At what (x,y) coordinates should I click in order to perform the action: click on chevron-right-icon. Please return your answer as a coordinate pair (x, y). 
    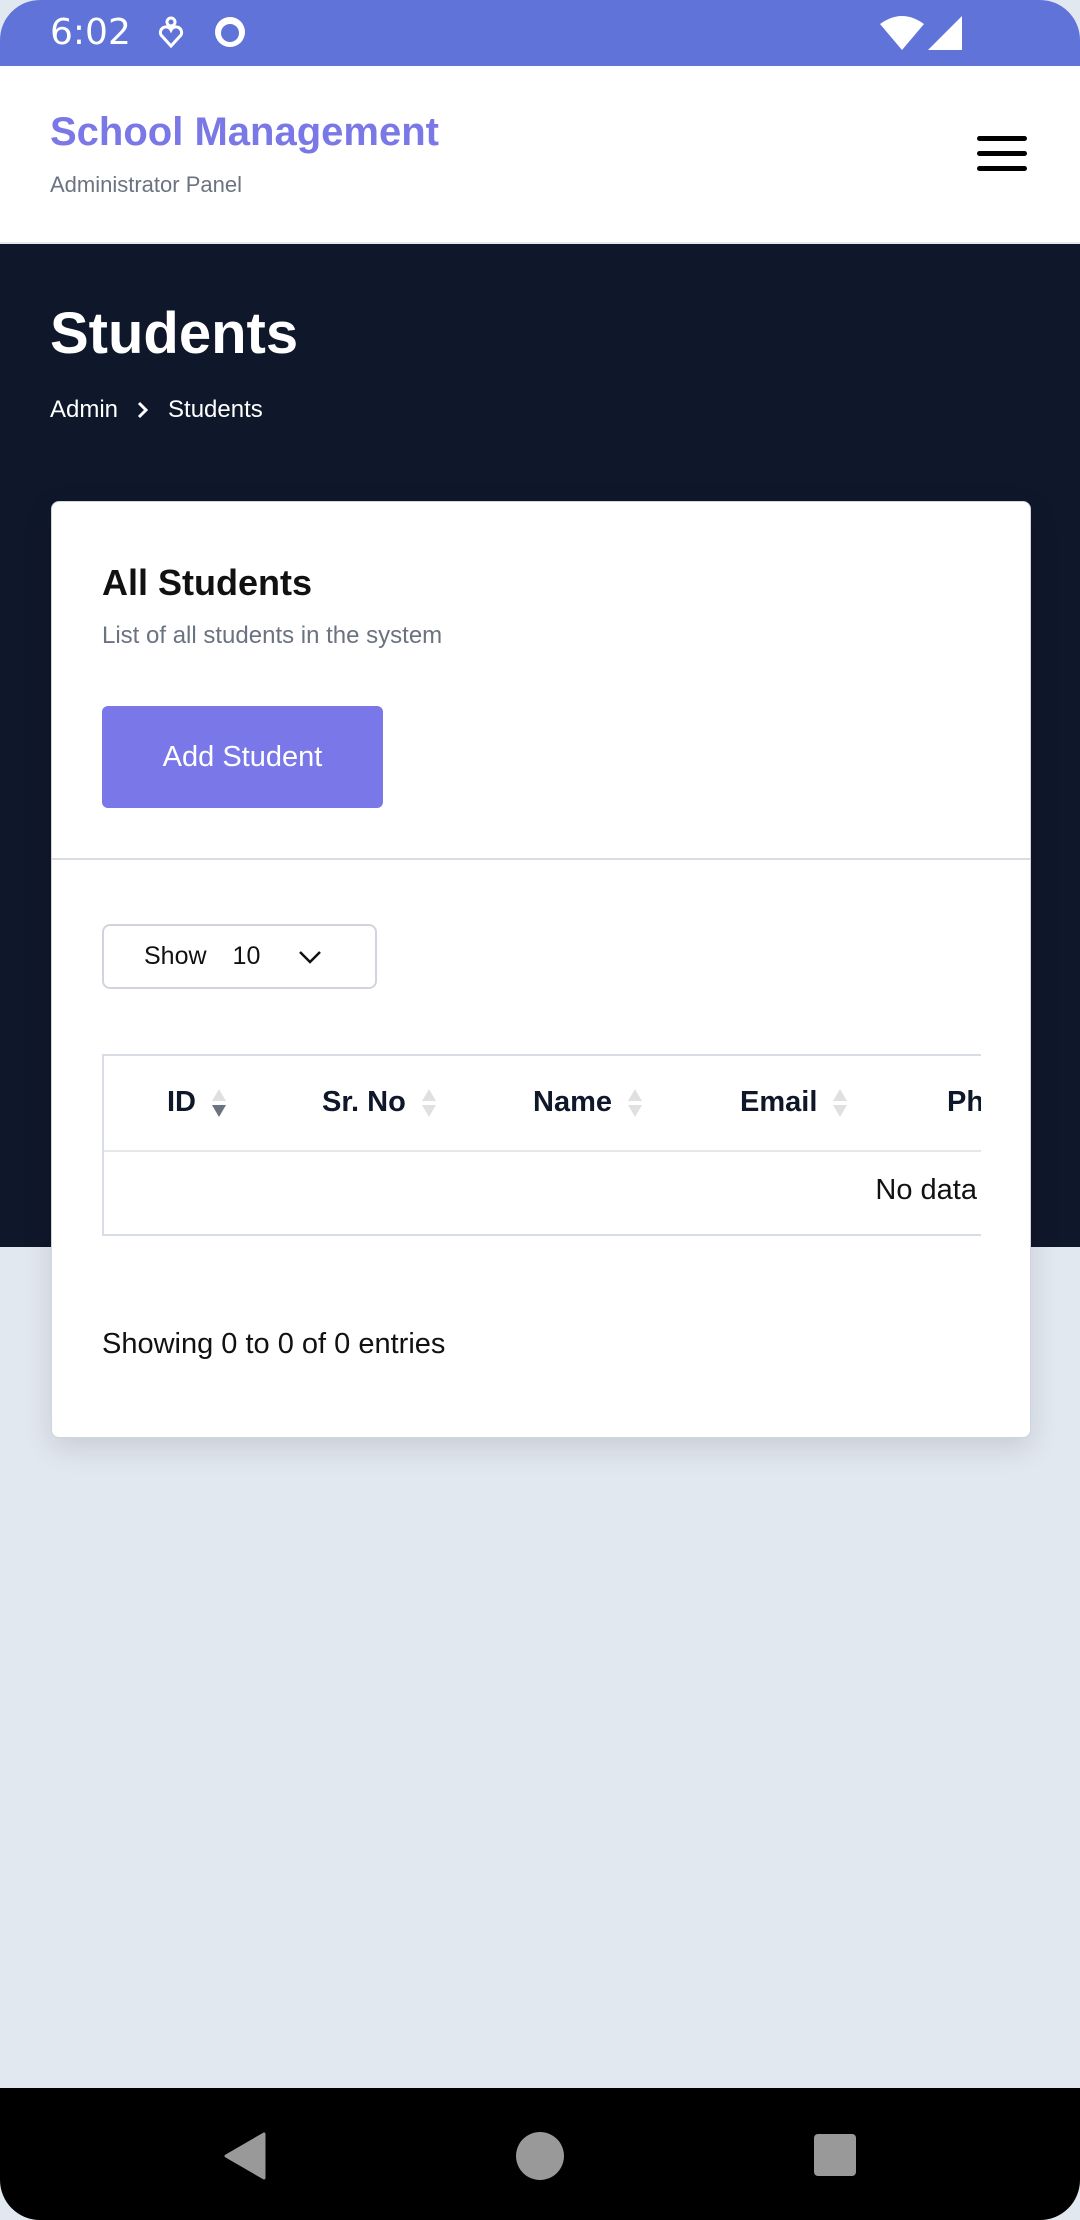
    Looking at the image, I should click on (143, 410).